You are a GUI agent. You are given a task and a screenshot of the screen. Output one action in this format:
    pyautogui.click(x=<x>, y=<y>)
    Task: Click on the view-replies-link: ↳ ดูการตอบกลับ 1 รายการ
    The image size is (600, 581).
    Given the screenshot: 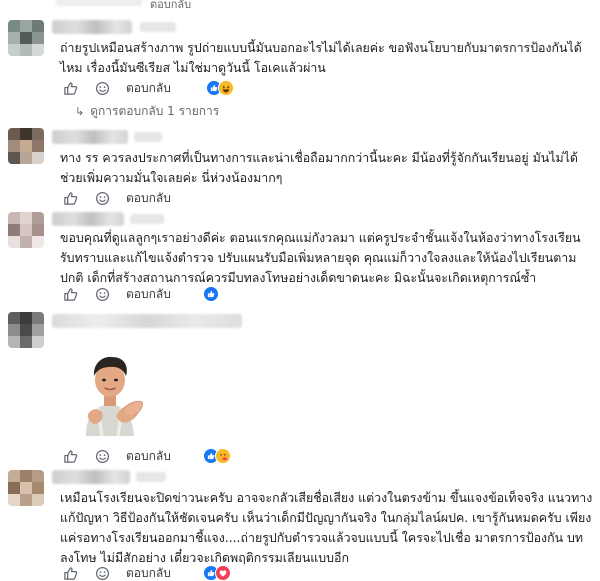 What is the action you would take?
    pyautogui.click(x=147, y=111)
    